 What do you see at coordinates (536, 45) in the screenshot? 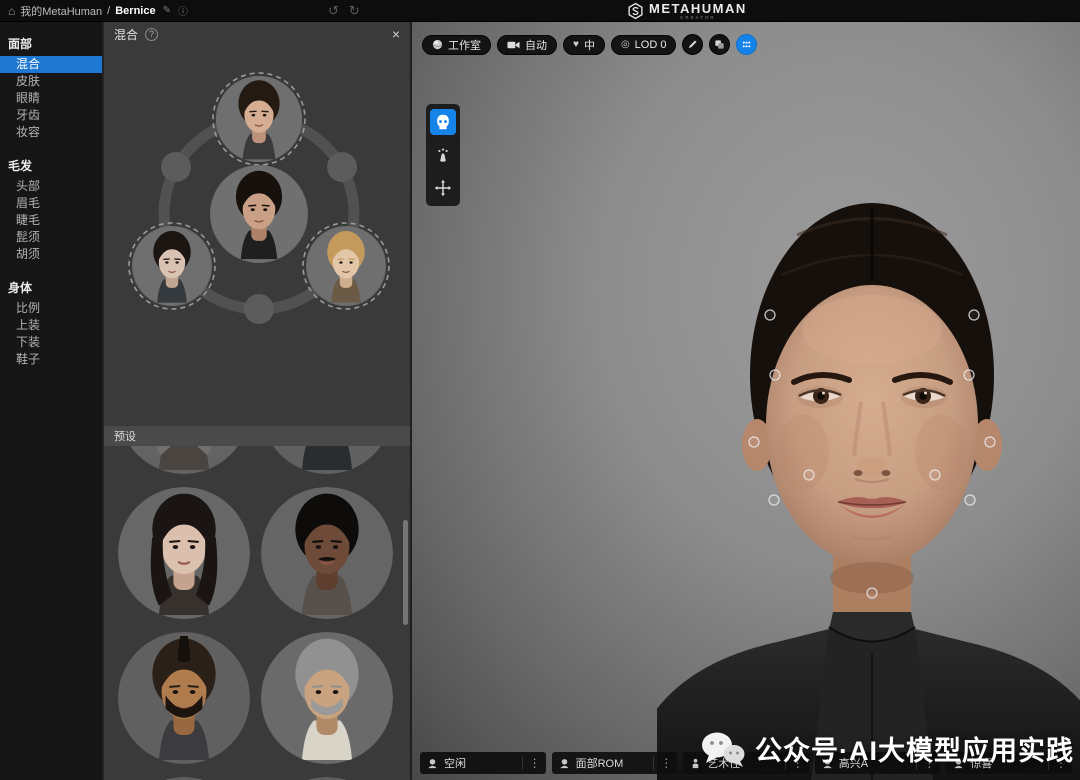
I see `camera-label: 自动` at bounding box center [536, 45].